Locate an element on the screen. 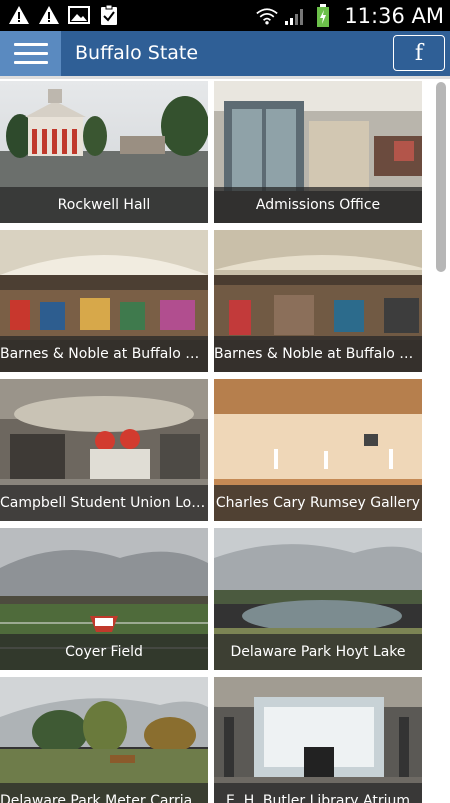 This screenshot has width=450, height=803. tile-label: Charles Cary Rumsey Gallery is located at coordinates (318, 503).